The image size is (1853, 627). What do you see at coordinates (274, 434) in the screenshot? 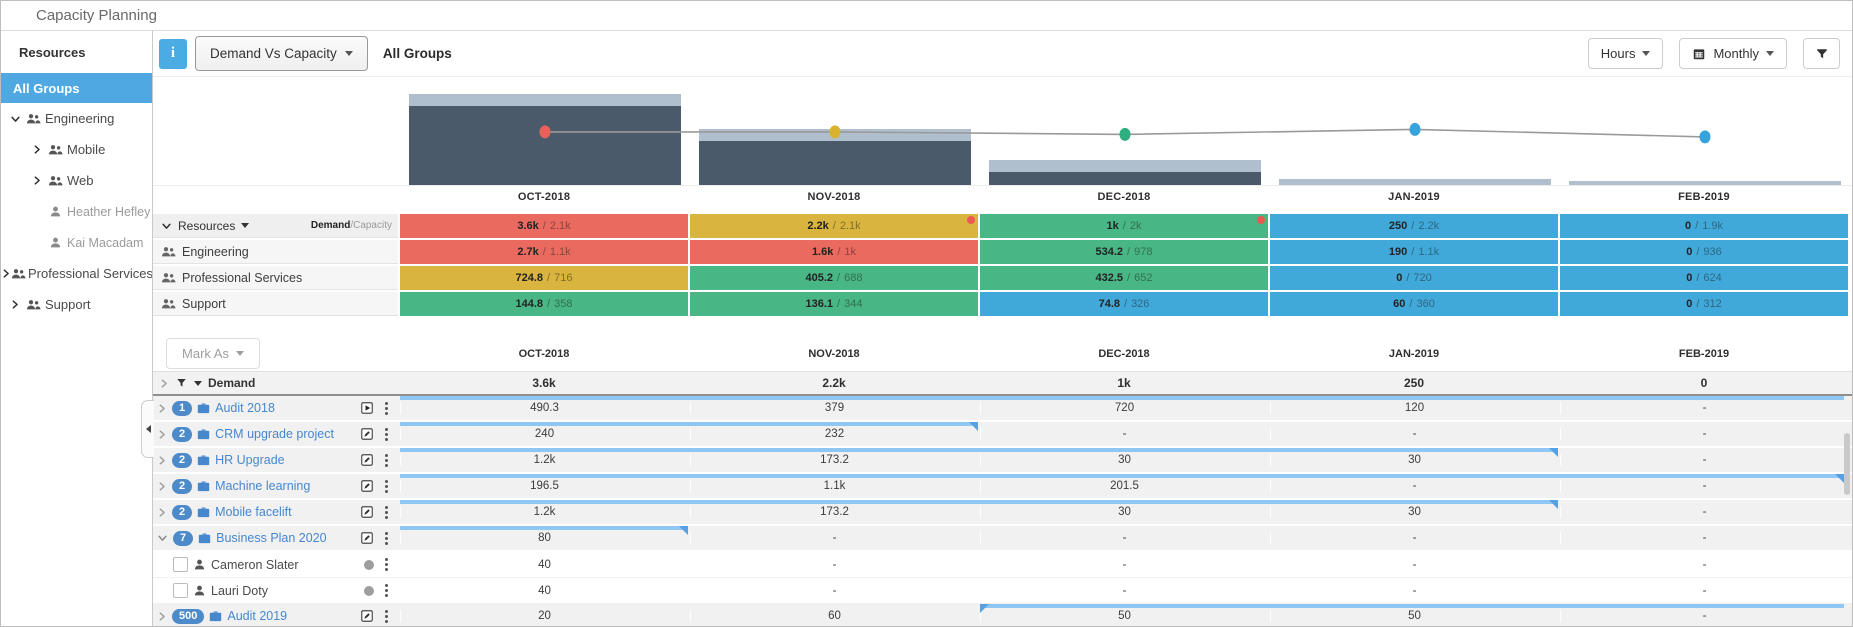
I see `project-name-link: CRM upgrade project` at bounding box center [274, 434].